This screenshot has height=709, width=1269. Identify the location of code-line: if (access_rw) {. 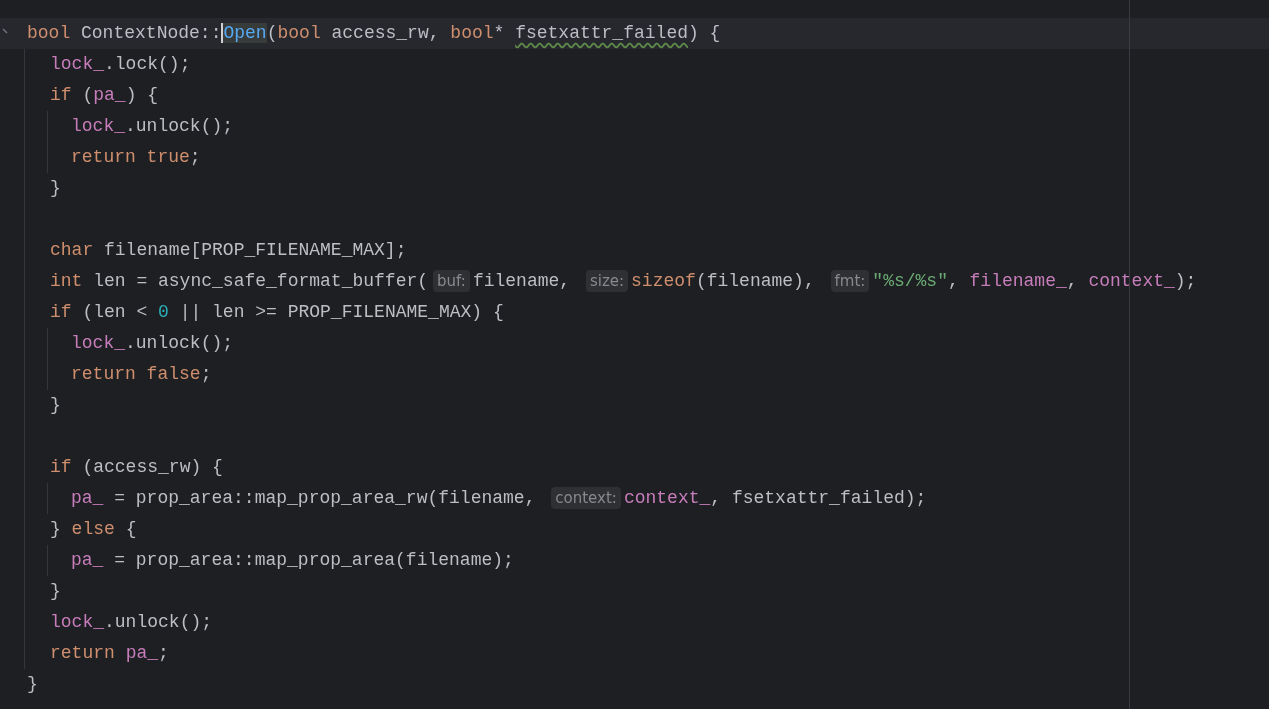
(136, 467).